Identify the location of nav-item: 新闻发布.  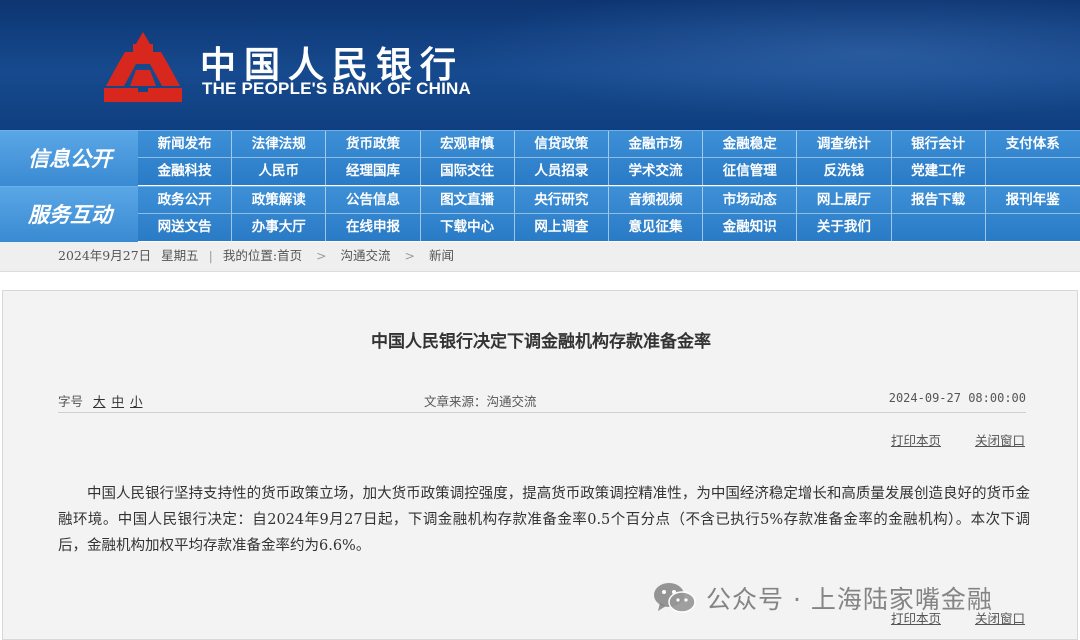
(185, 144).